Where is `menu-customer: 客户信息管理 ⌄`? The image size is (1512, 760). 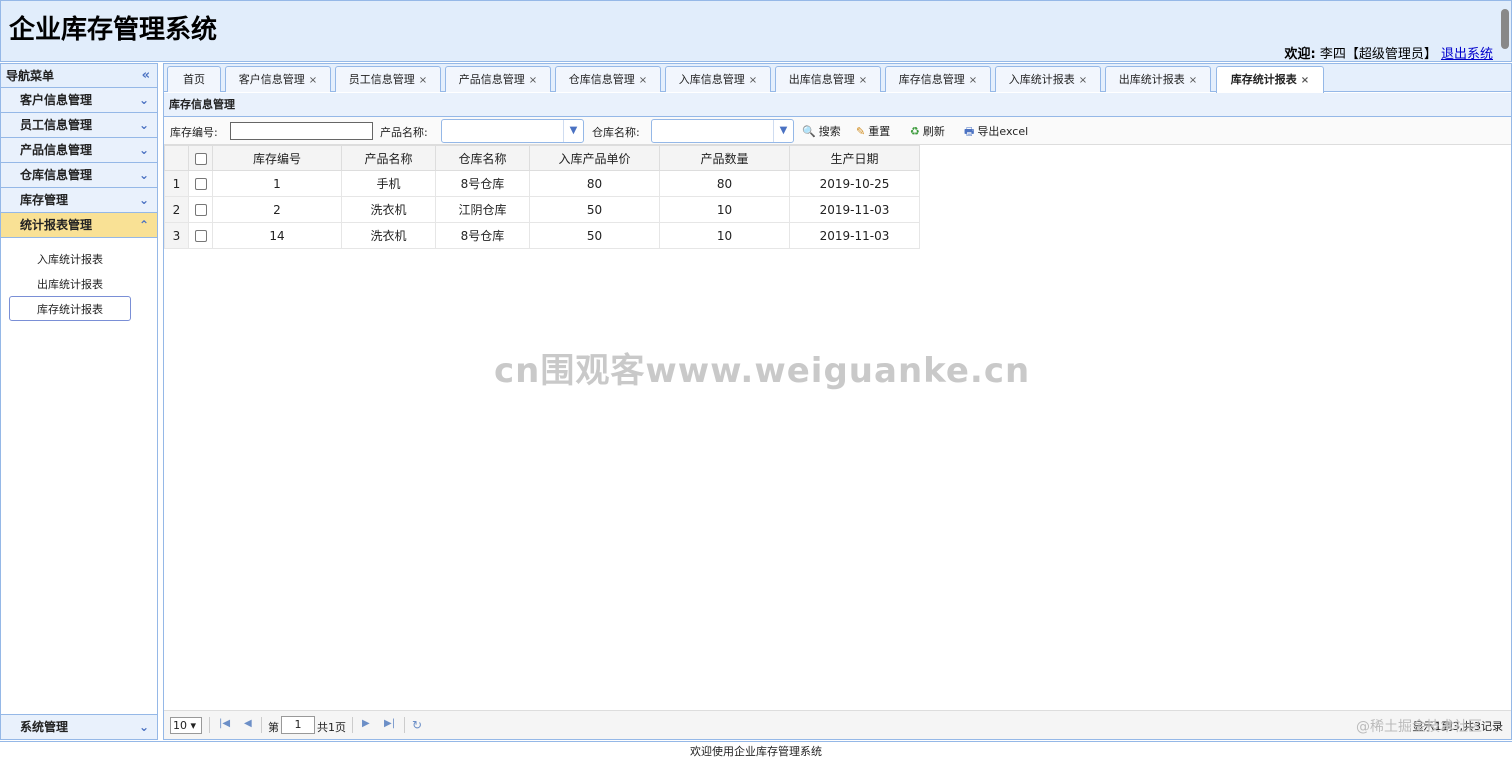 menu-customer: 客户信息管理 ⌄ is located at coordinates (79, 100).